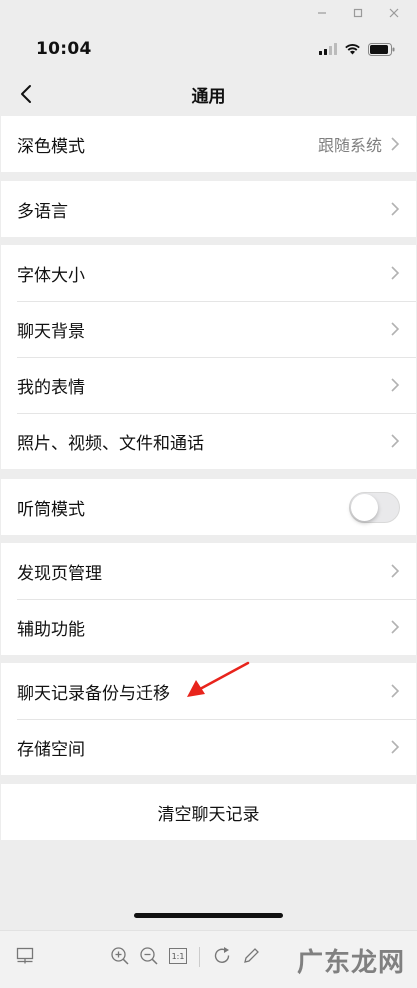 The width and height of the screenshot is (417, 988). Describe the element at coordinates (25, 956) in the screenshot. I see `layout-icon` at that location.